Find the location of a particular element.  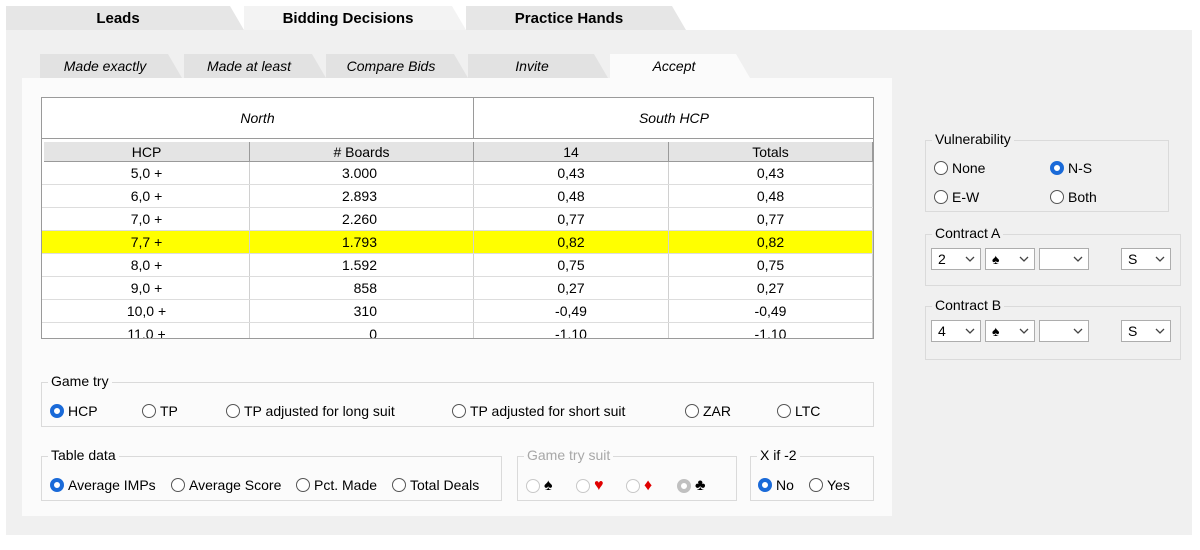

subtab-compare-bids: Compare Bids is located at coordinates (397, 66).